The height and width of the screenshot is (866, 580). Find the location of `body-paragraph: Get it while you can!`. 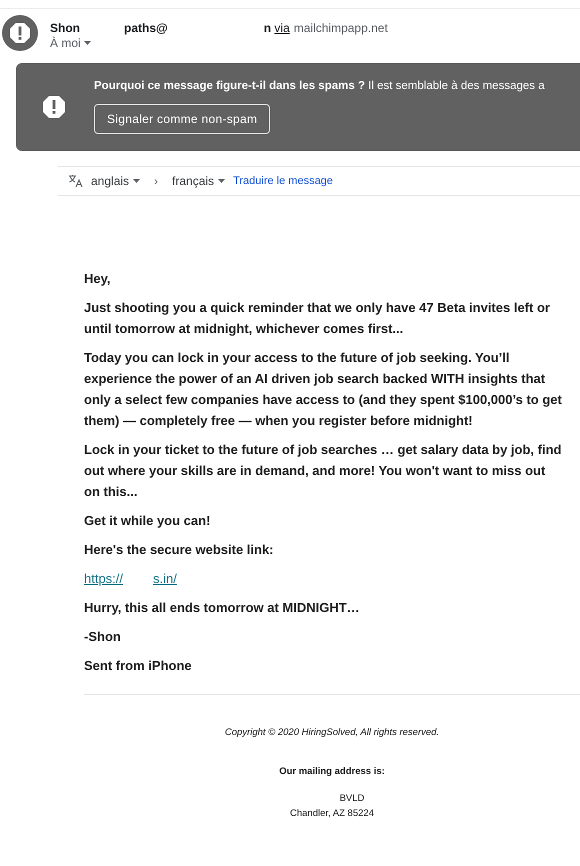

body-paragraph: Get it while you can! is located at coordinates (148, 521).